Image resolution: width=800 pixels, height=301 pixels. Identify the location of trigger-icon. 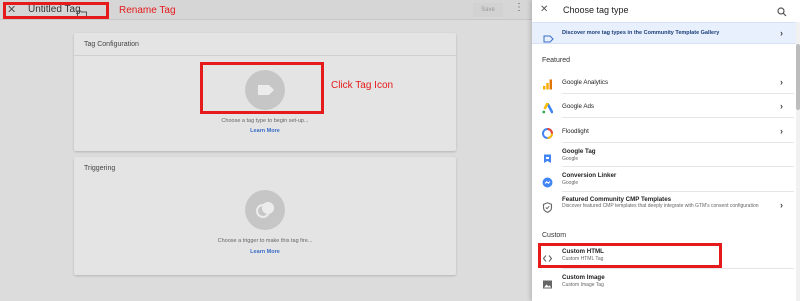
(265, 210).